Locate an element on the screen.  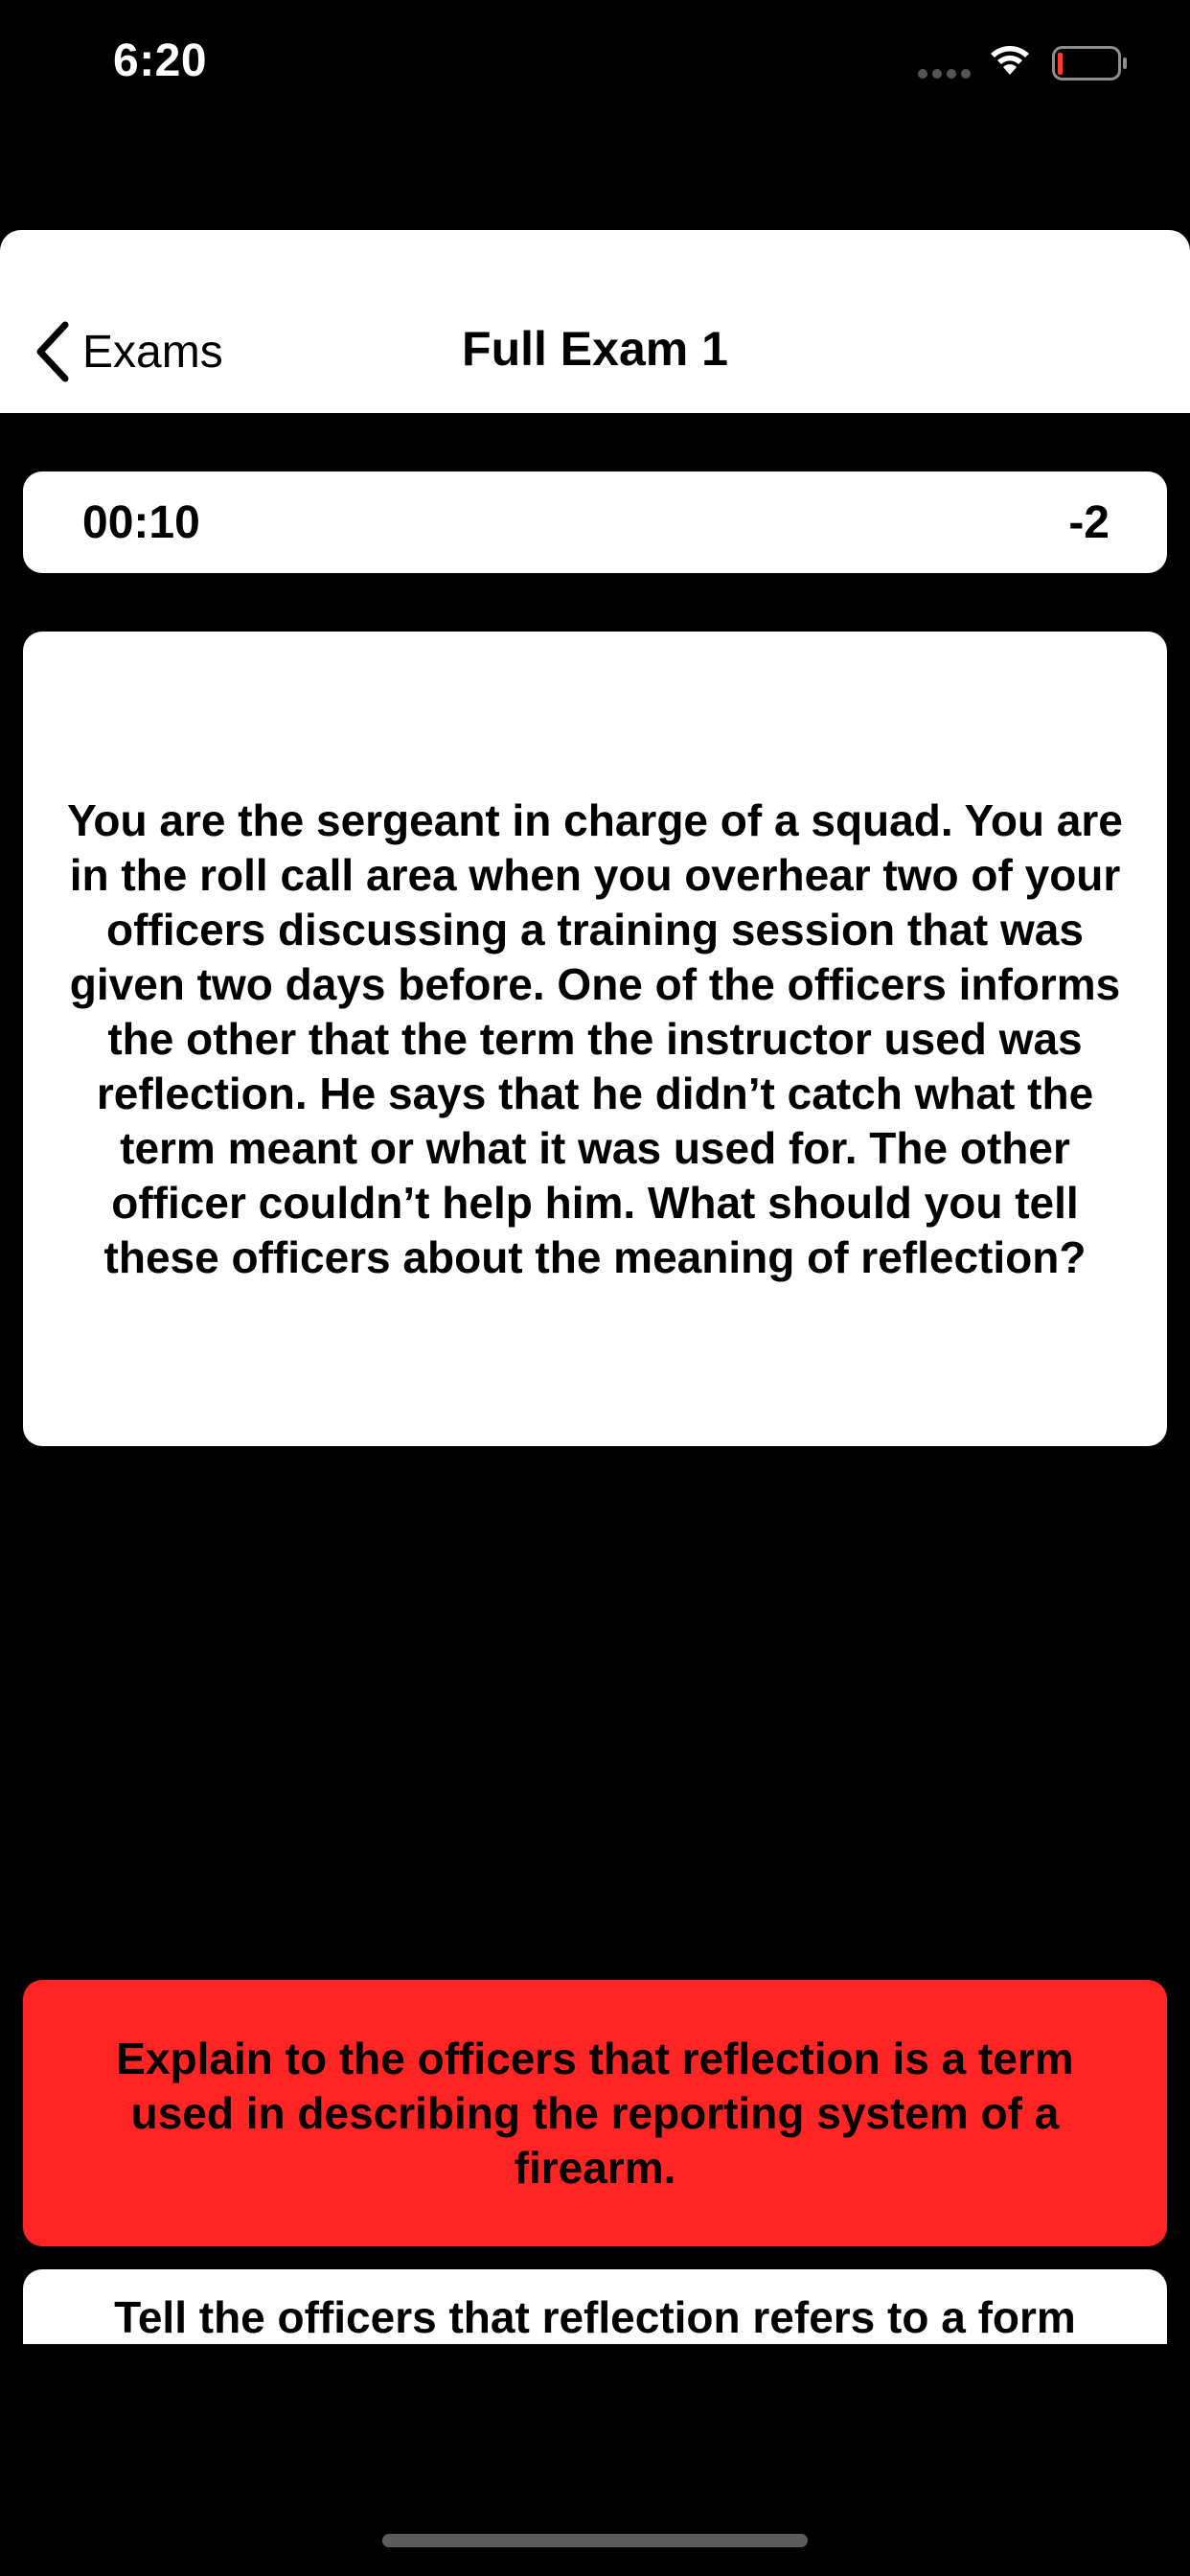
battery-icon is located at coordinates (1090, 63).